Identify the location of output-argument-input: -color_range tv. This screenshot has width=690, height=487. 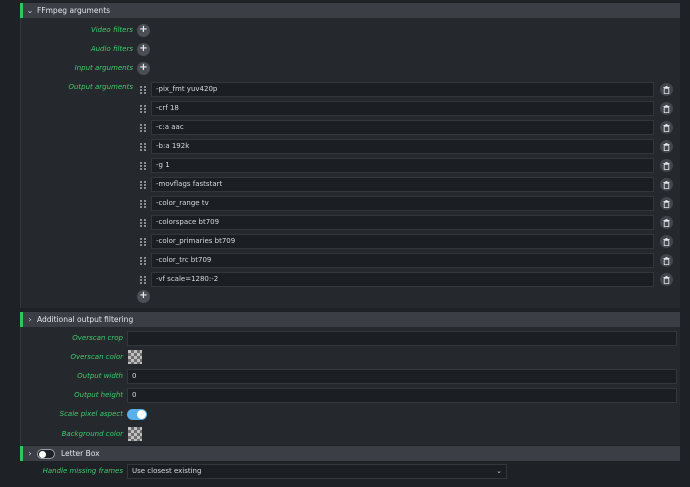
(402, 203).